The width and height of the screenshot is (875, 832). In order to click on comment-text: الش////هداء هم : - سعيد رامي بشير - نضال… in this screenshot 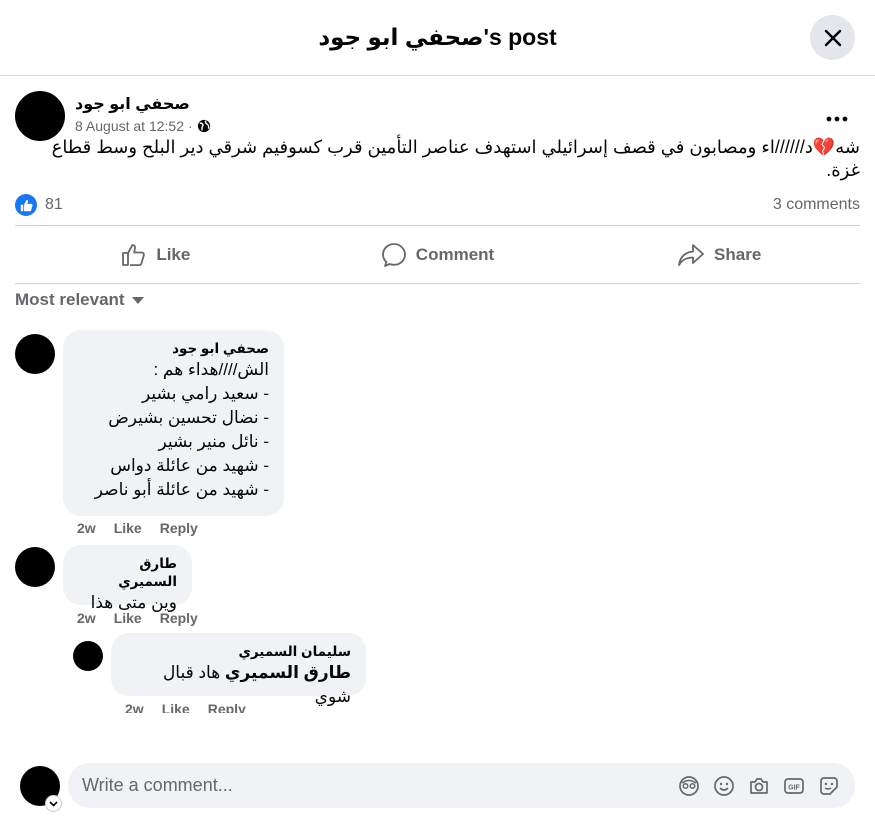, I will do `click(181, 429)`.